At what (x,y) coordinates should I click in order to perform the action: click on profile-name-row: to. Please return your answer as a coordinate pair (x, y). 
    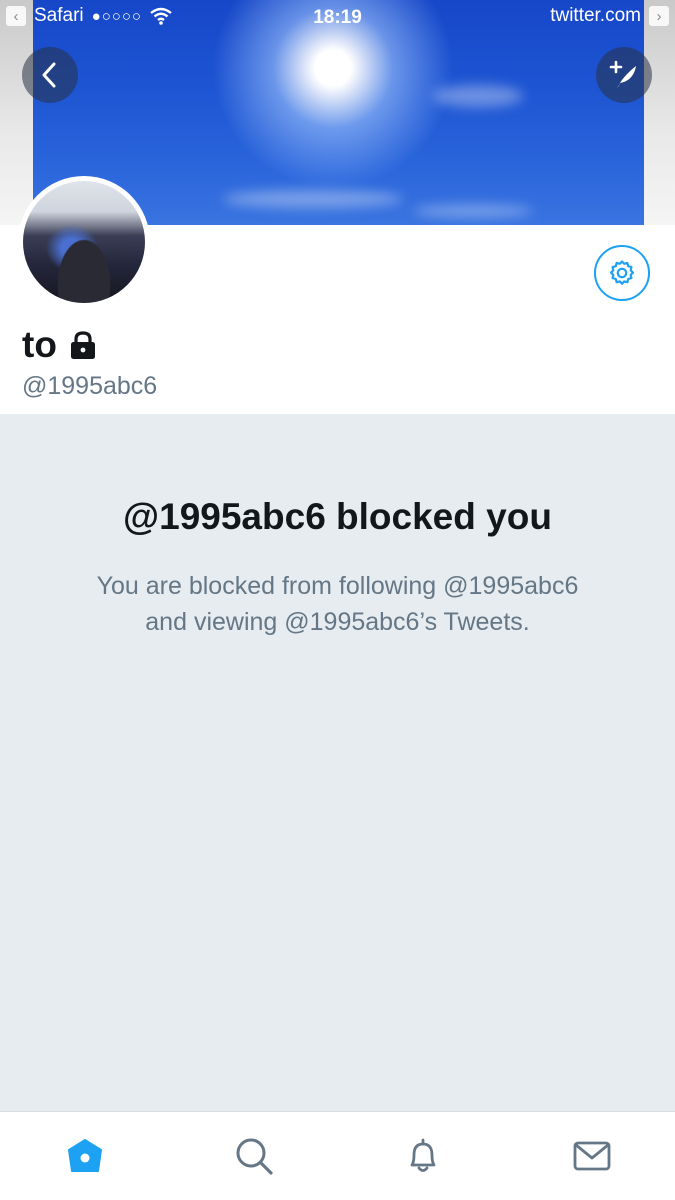
    Looking at the image, I should click on (59, 345).